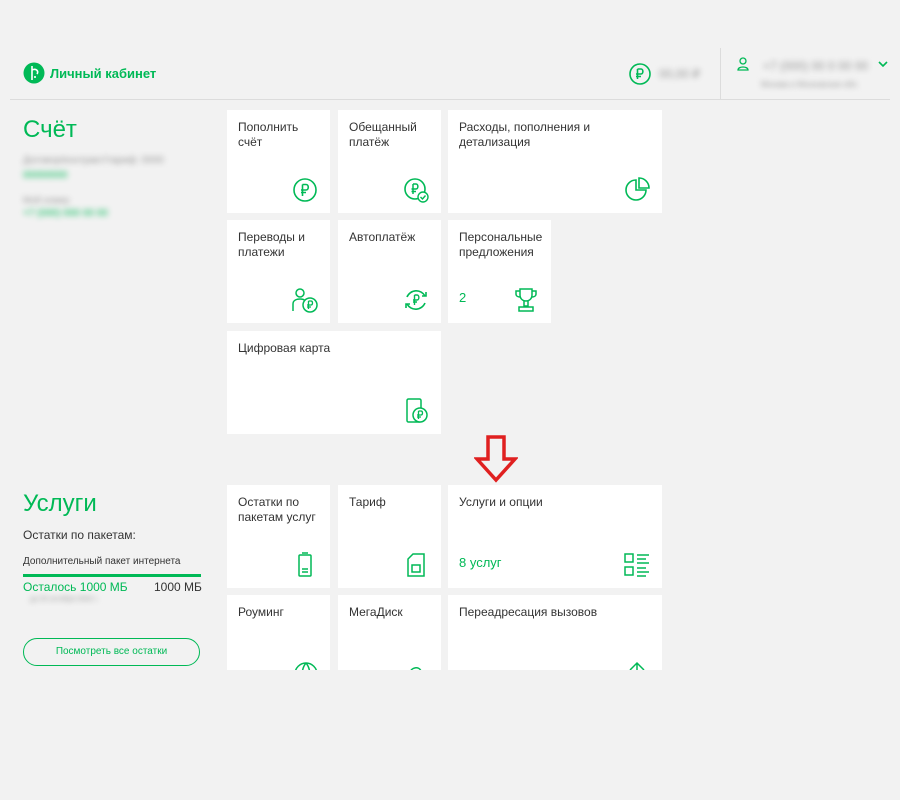 Image resolution: width=900 pixels, height=800 pixels. Describe the element at coordinates (416, 668) in the screenshot. I see `cloud-icon` at that location.